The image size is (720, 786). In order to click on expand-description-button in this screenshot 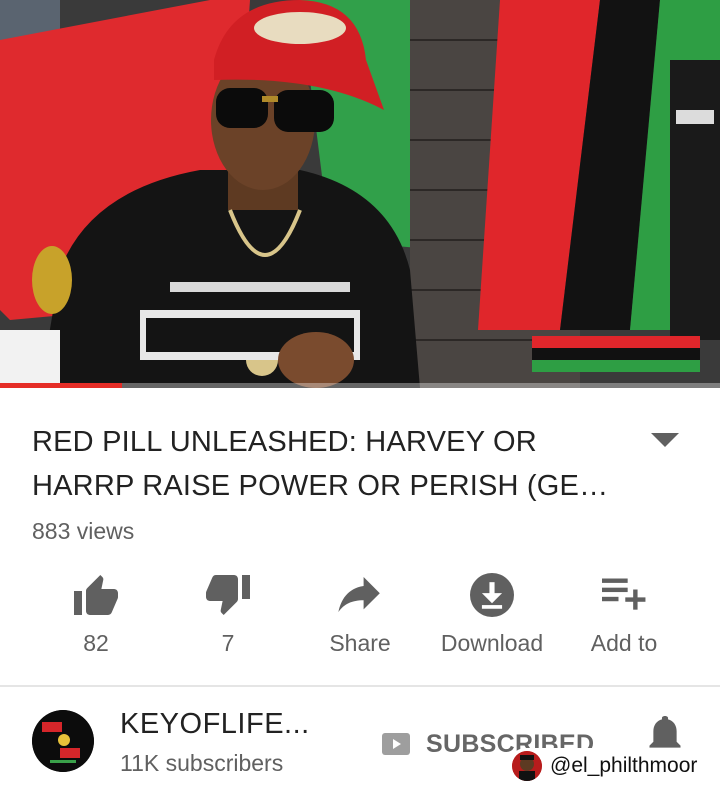, I will do `click(665, 441)`.